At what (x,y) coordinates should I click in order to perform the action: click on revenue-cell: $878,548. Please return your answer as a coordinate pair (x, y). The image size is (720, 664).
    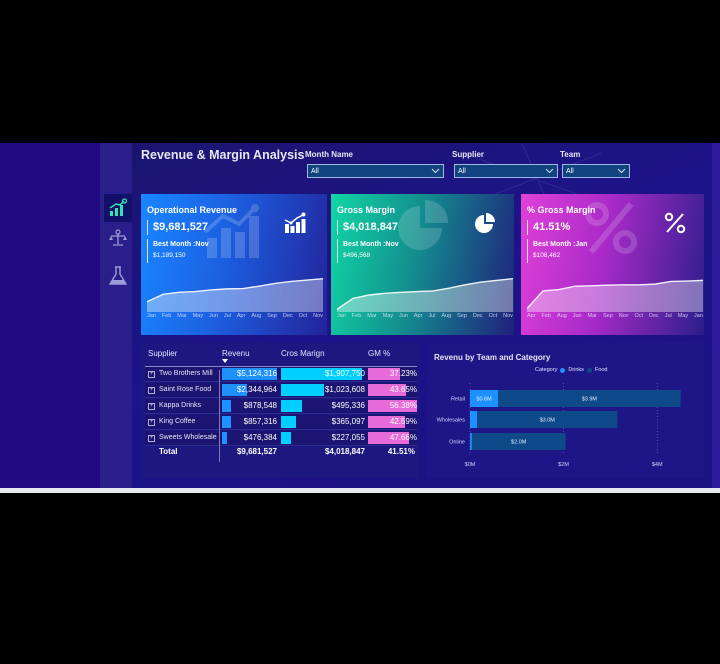
    Looking at the image, I should click on (249, 406).